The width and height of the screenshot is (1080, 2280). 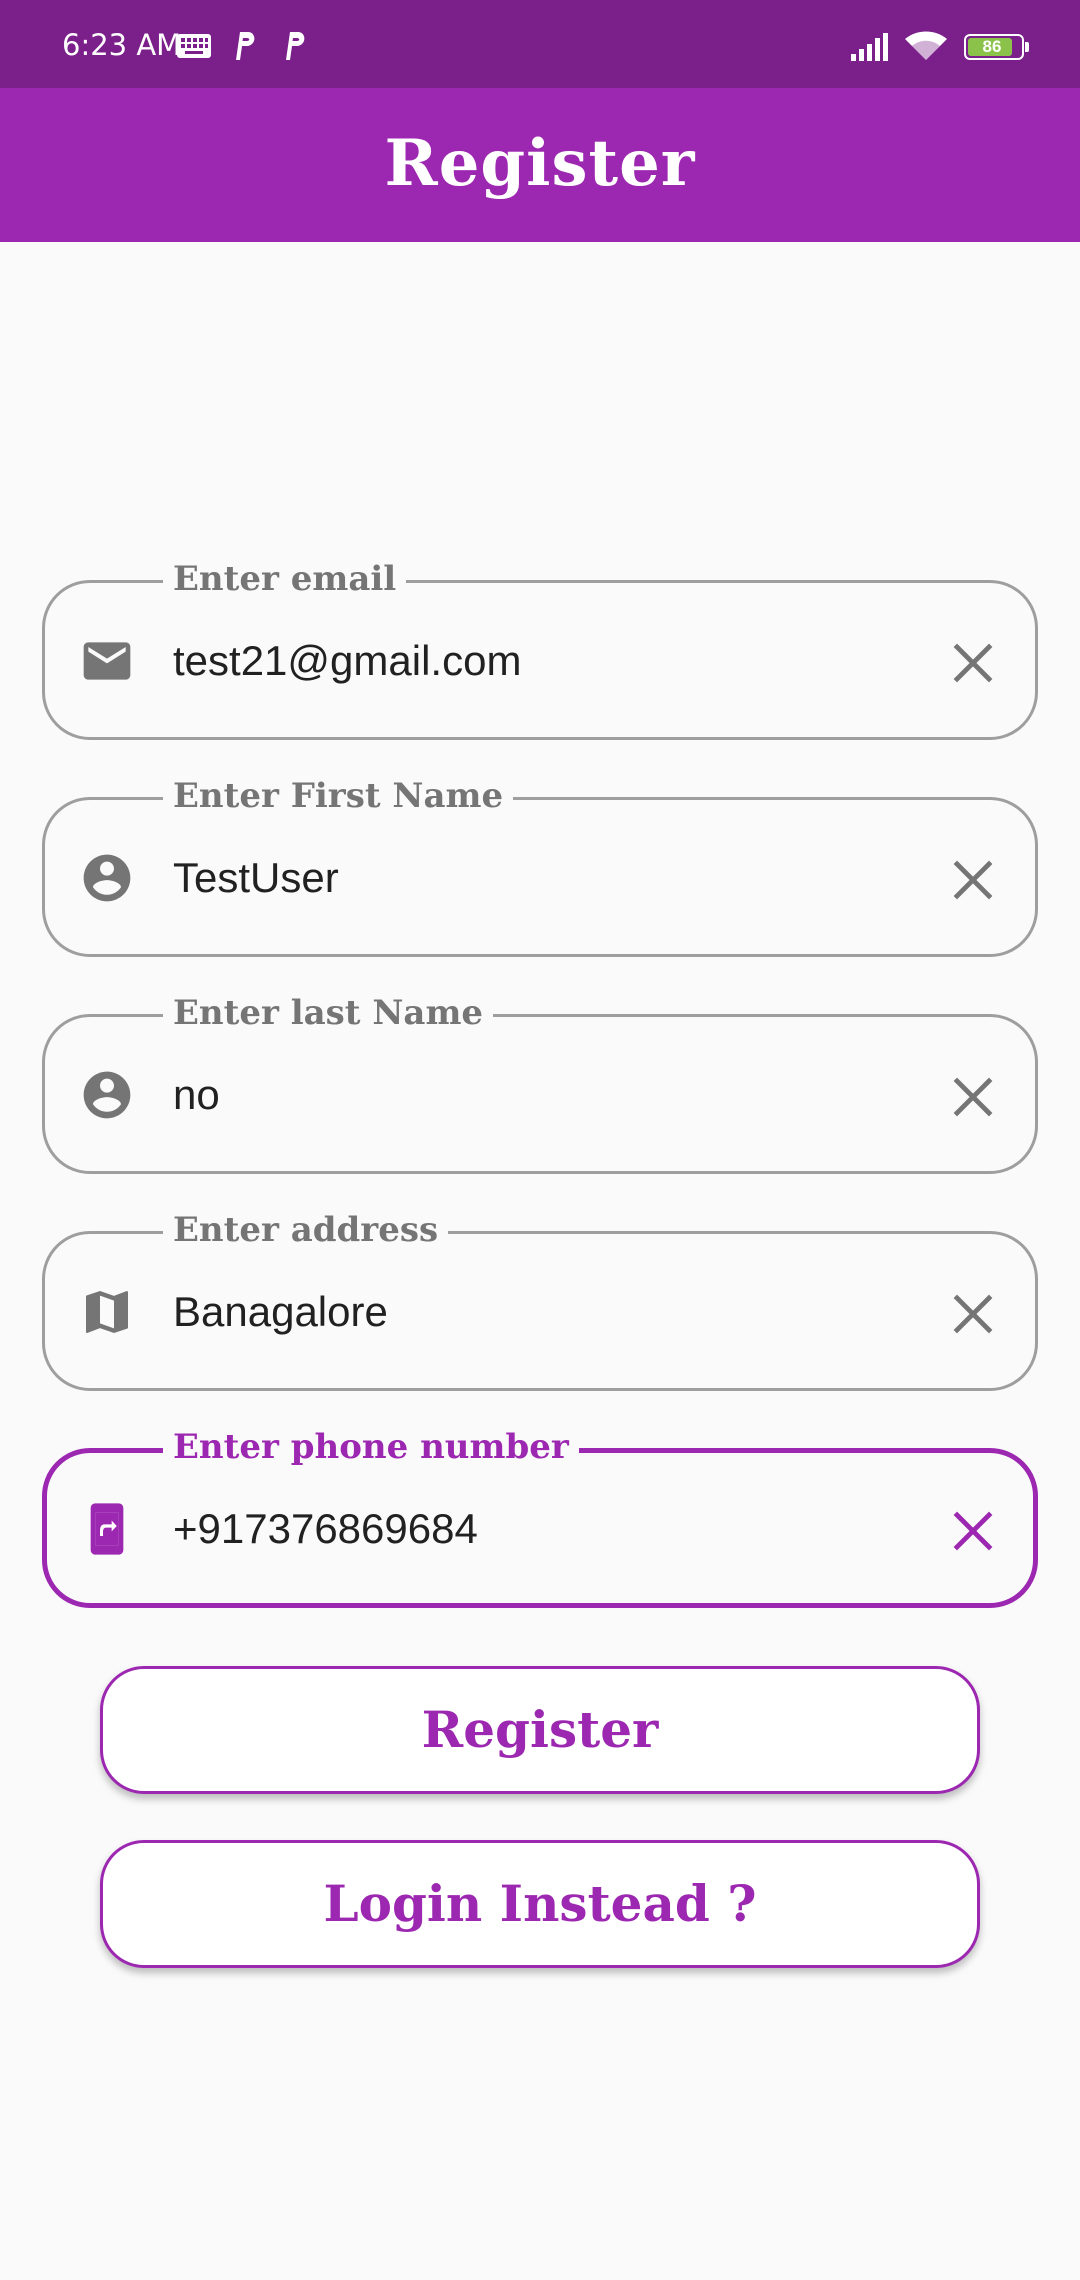 What do you see at coordinates (347, 661) in the screenshot?
I see `email-input: test21@gmail.com` at bounding box center [347, 661].